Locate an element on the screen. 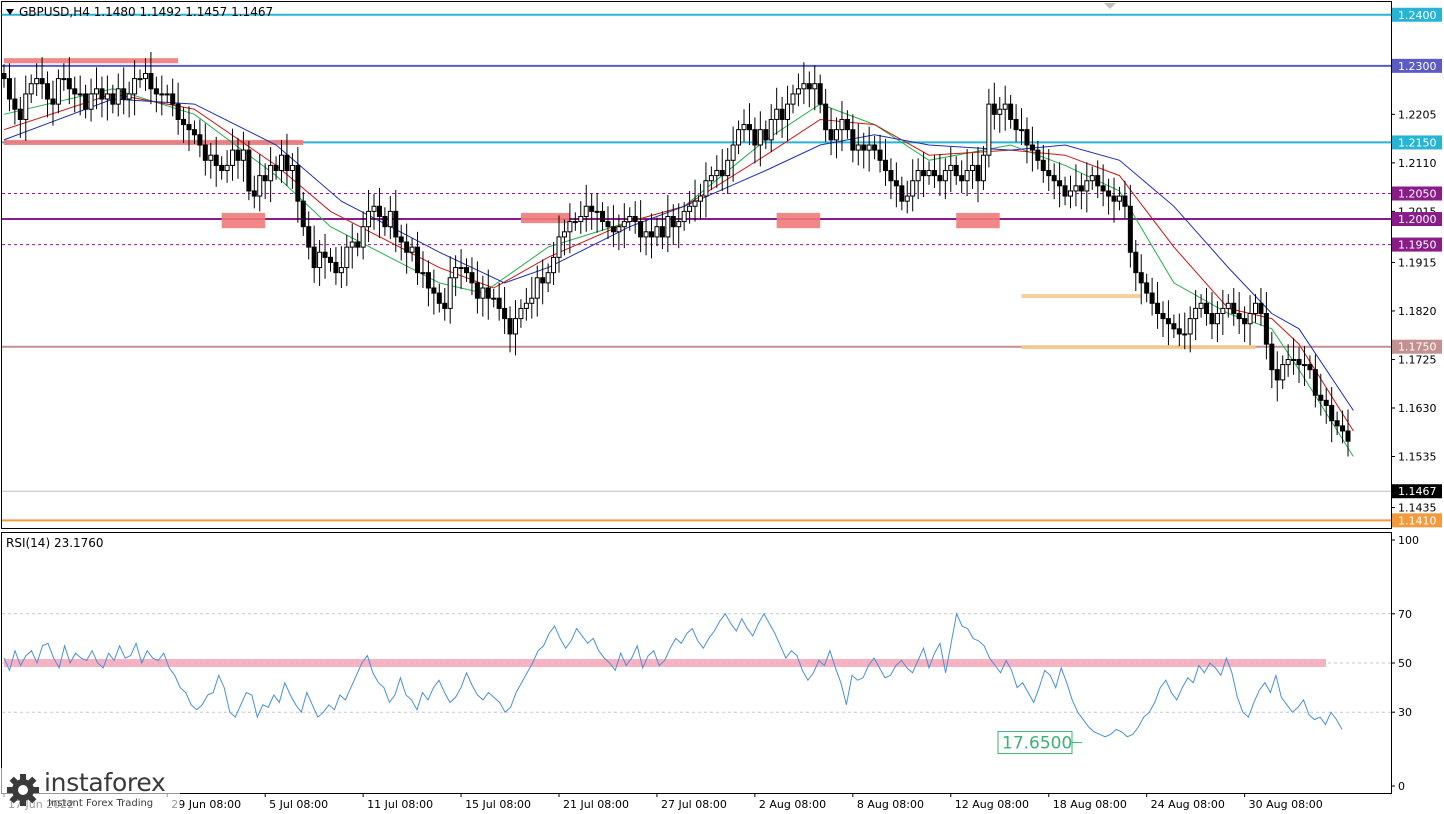  rsi-annotation-label: 17.6500 is located at coordinates (1037, 744).